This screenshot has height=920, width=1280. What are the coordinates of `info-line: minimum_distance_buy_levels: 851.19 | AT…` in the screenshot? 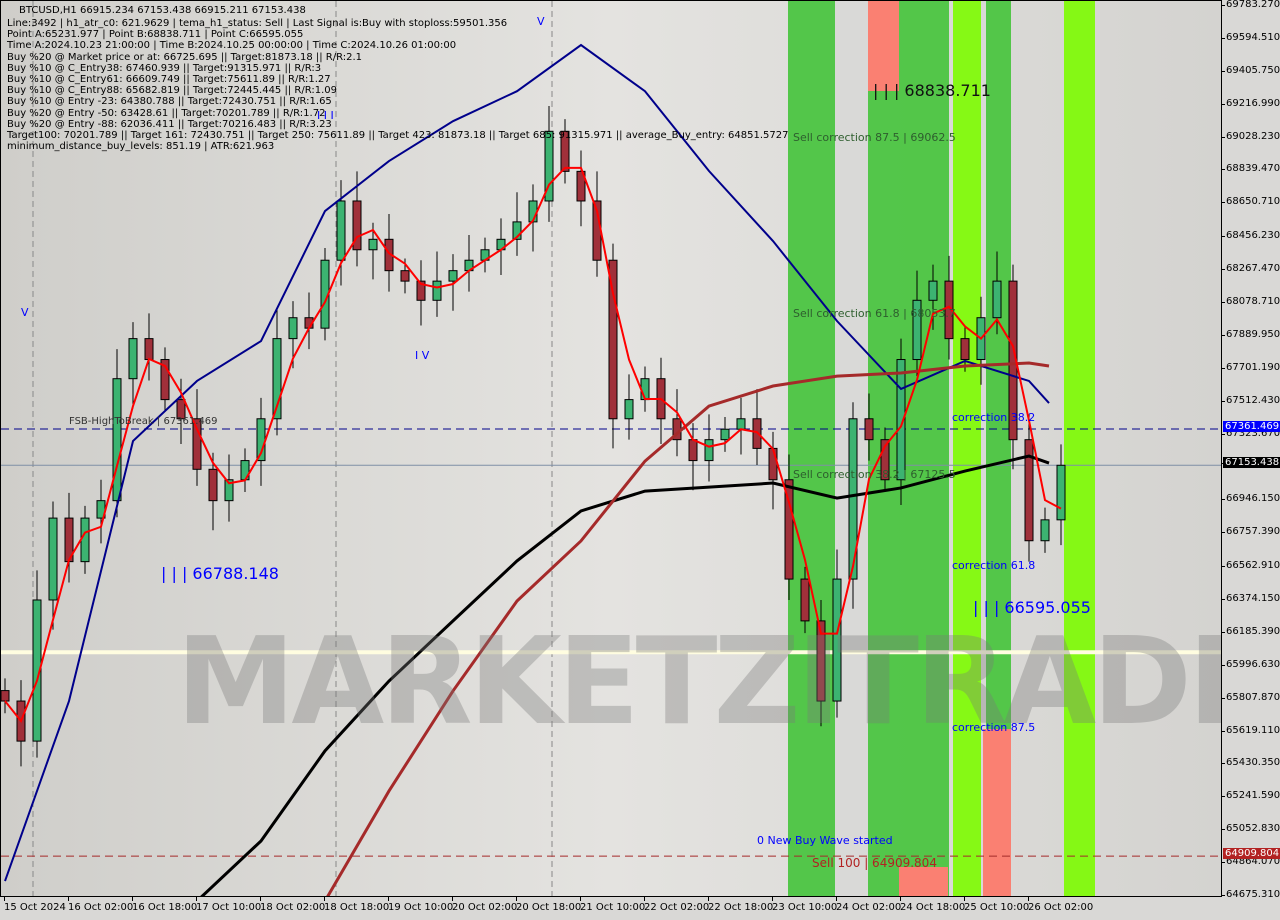 It's located at (141, 147).